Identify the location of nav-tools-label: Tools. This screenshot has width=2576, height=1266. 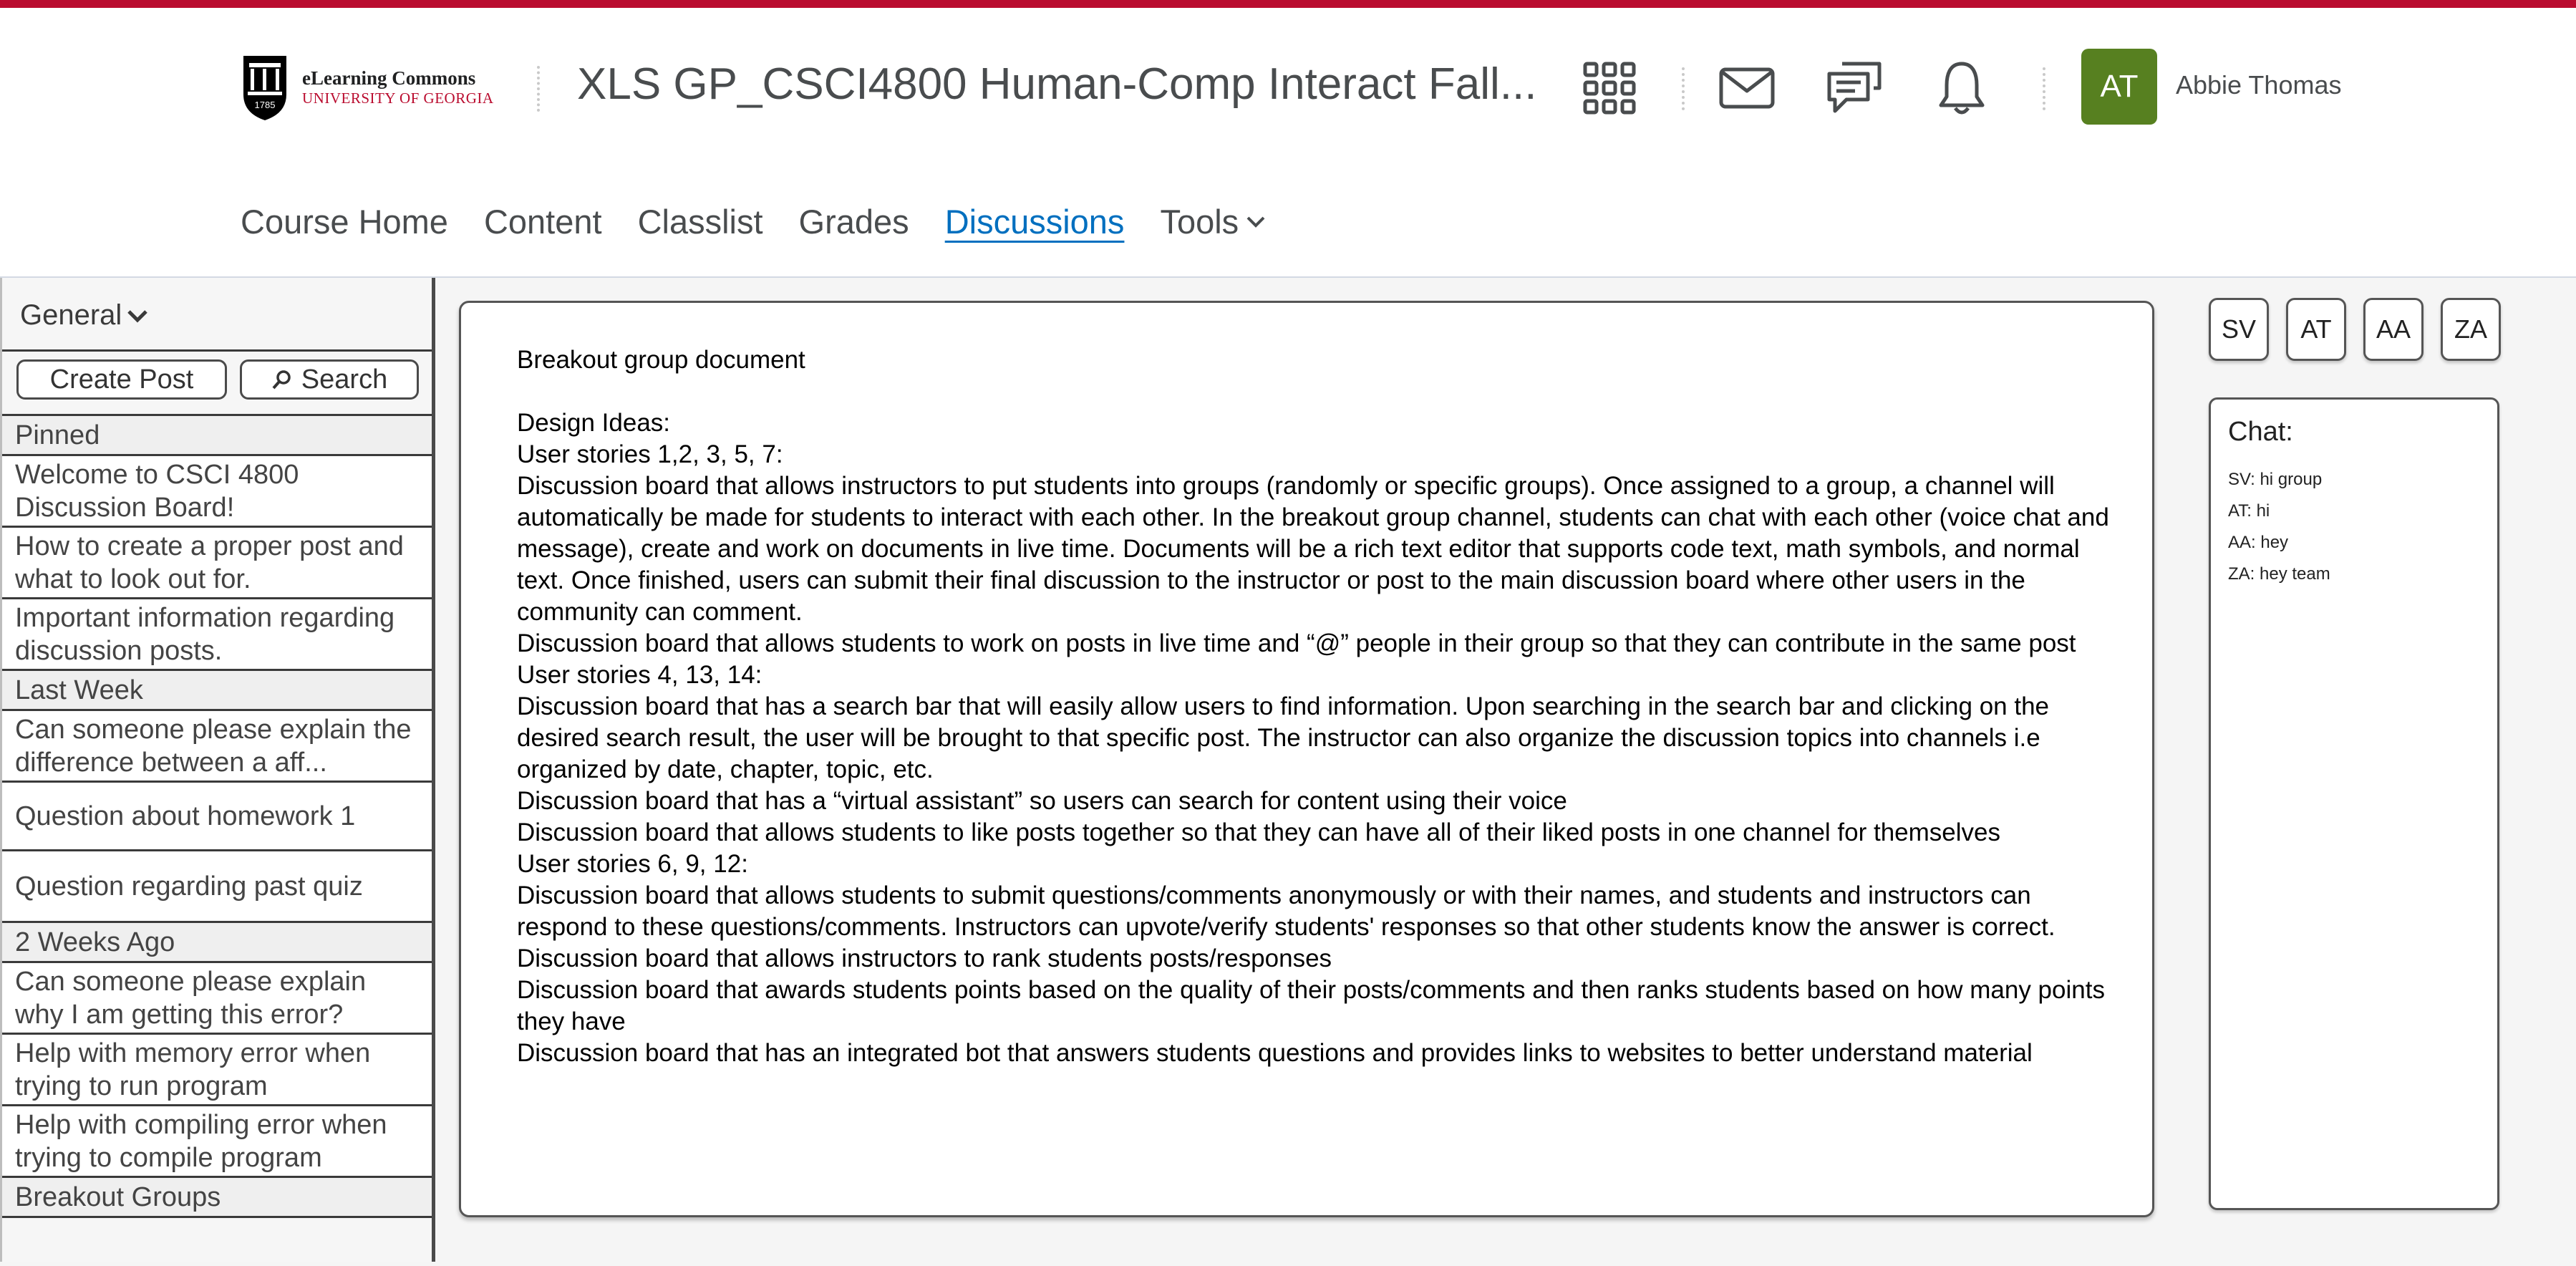
(1199, 222).